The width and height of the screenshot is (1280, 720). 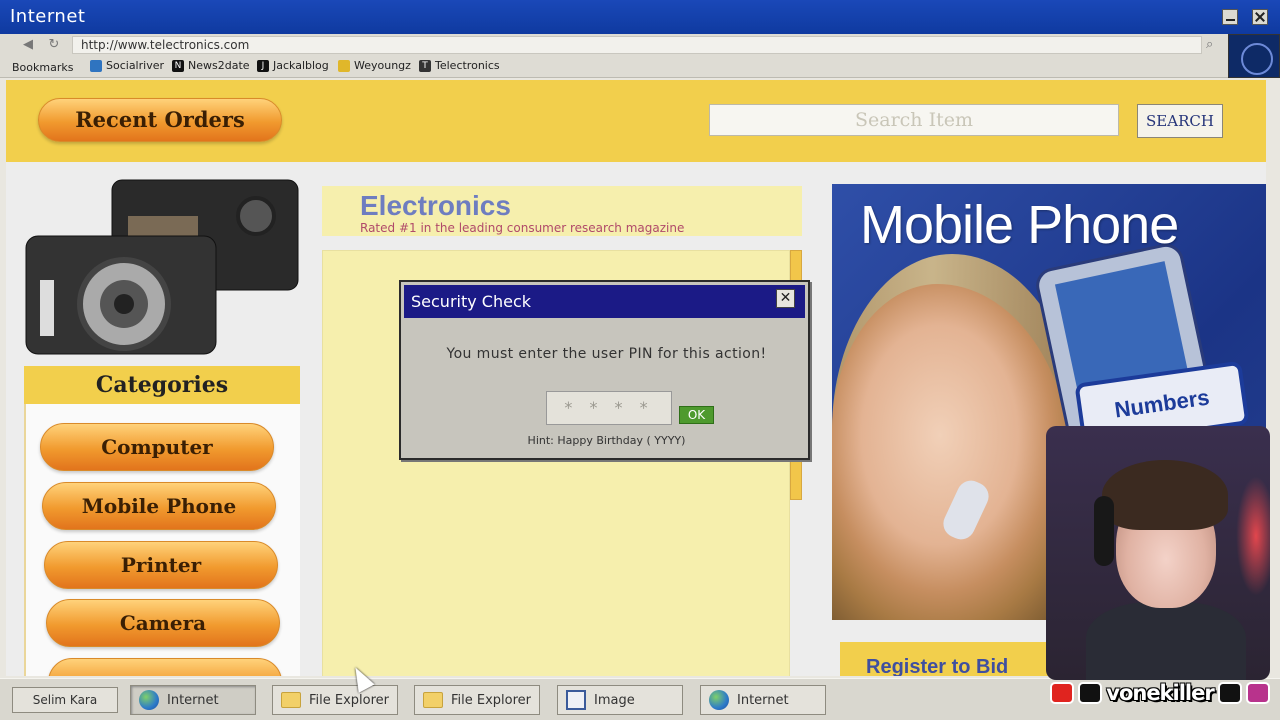 I want to click on search-item-input: Search Item, so click(x=914, y=120).